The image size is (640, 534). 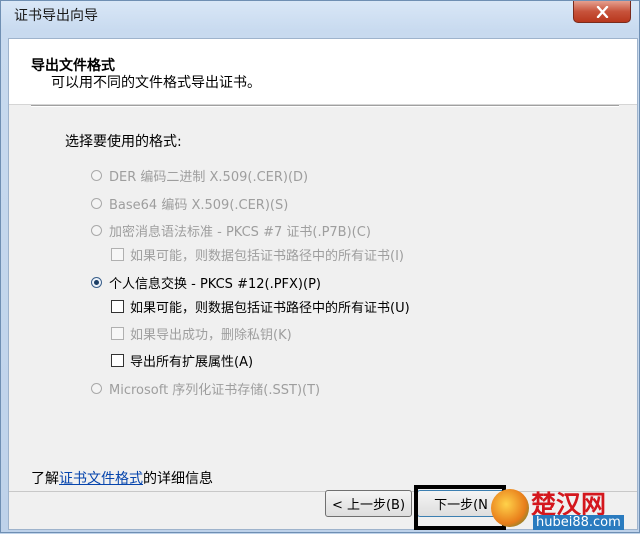 What do you see at coordinates (240, 232) in the screenshot?
I see `radio-pkcs7-label: 加密消息语法标准 - PKCS #7 证书(.P7B)(C)` at bounding box center [240, 232].